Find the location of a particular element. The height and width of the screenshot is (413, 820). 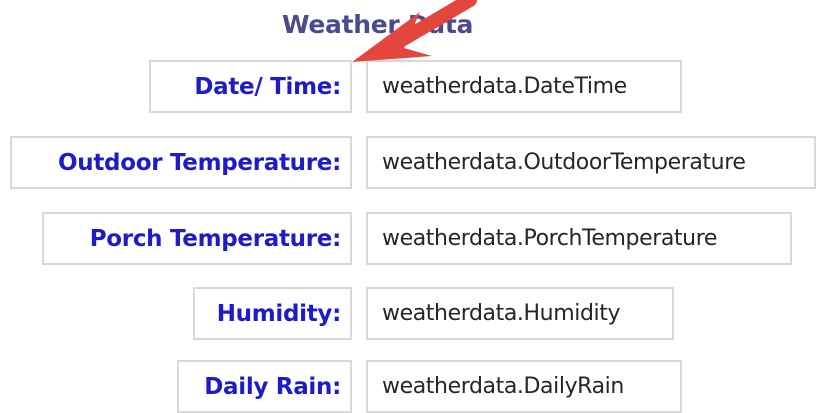

porch-temperature-label-text: Porch Temperature: is located at coordinates (215, 238).